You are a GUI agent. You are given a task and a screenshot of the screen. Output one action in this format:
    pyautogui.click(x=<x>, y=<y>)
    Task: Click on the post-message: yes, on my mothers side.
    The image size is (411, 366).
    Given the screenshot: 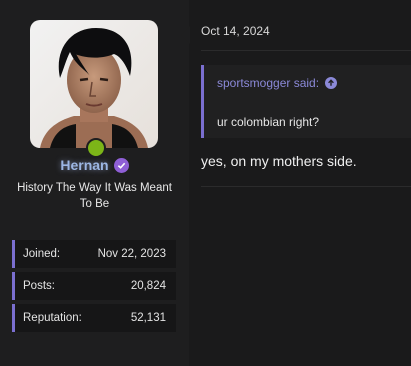 What is the action you would take?
    pyautogui.click(x=279, y=161)
    